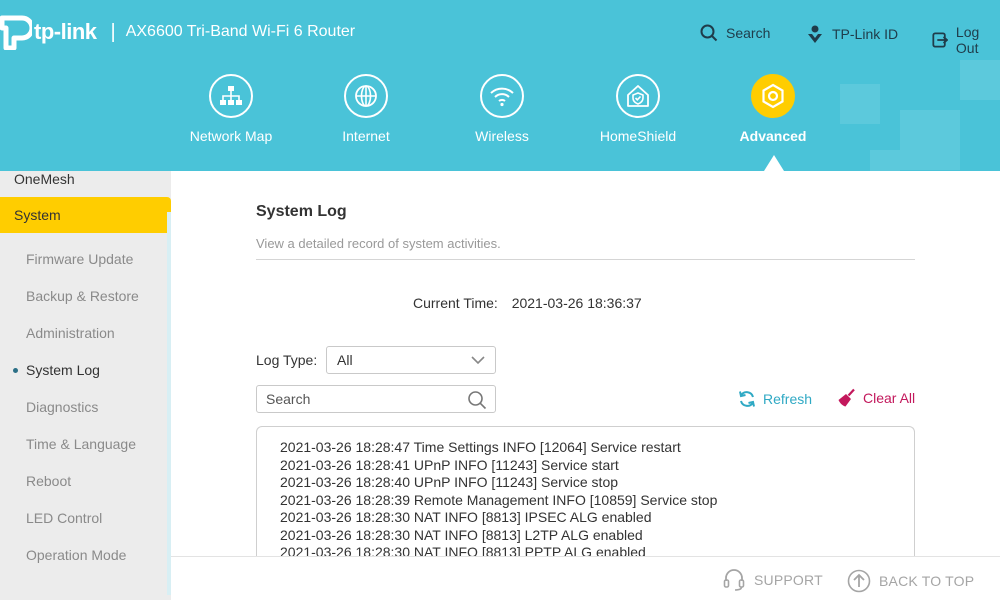  I want to click on nav-label: Network Map, so click(231, 136).